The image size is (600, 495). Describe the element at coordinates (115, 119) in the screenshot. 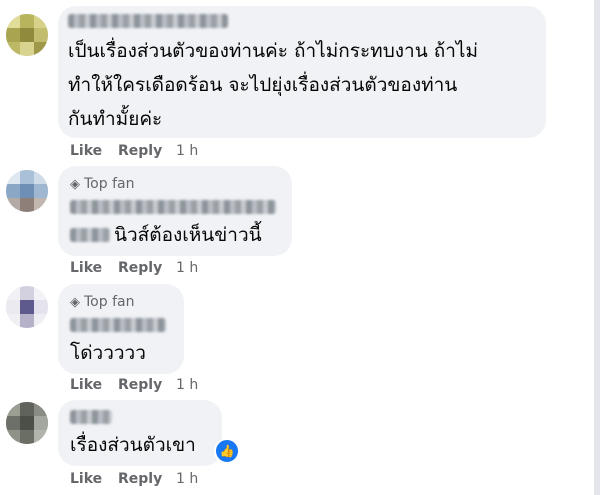

I see `comment-text-line: กันทำมั้ยค่ะ` at that location.